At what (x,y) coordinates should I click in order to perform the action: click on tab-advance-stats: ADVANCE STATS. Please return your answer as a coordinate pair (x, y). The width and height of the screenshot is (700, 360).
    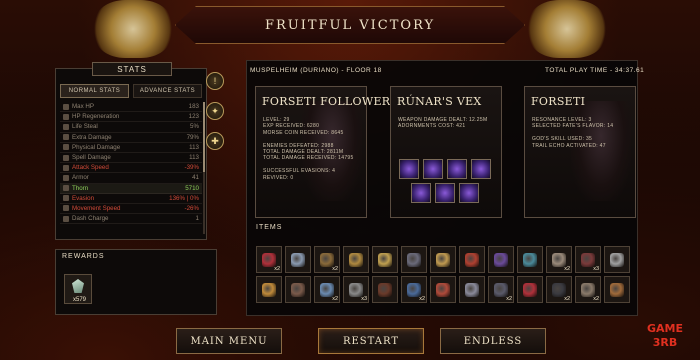
    Looking at the image, I should click on (167, 91).